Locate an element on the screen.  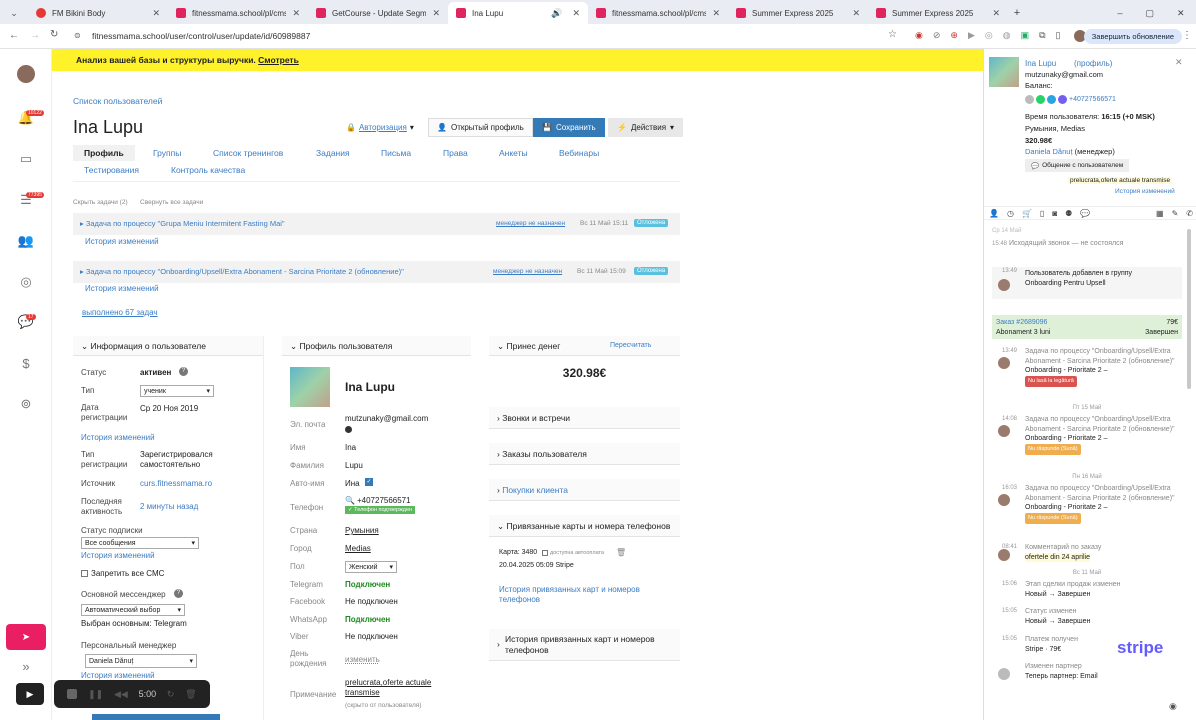
recalculate-link: Пересчитать is located at coordinates (630, 346).